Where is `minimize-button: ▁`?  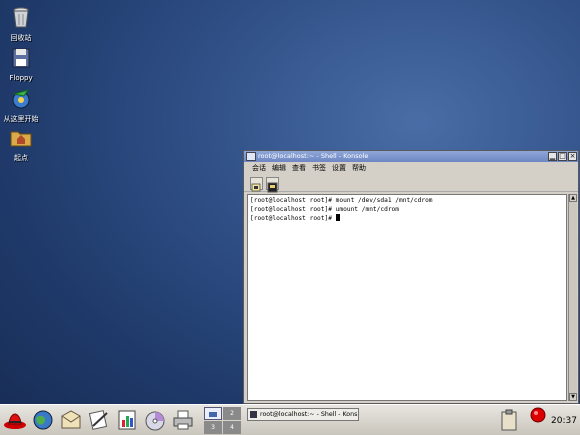 minimize-button: ▁ is located at coordinates (552, 156).